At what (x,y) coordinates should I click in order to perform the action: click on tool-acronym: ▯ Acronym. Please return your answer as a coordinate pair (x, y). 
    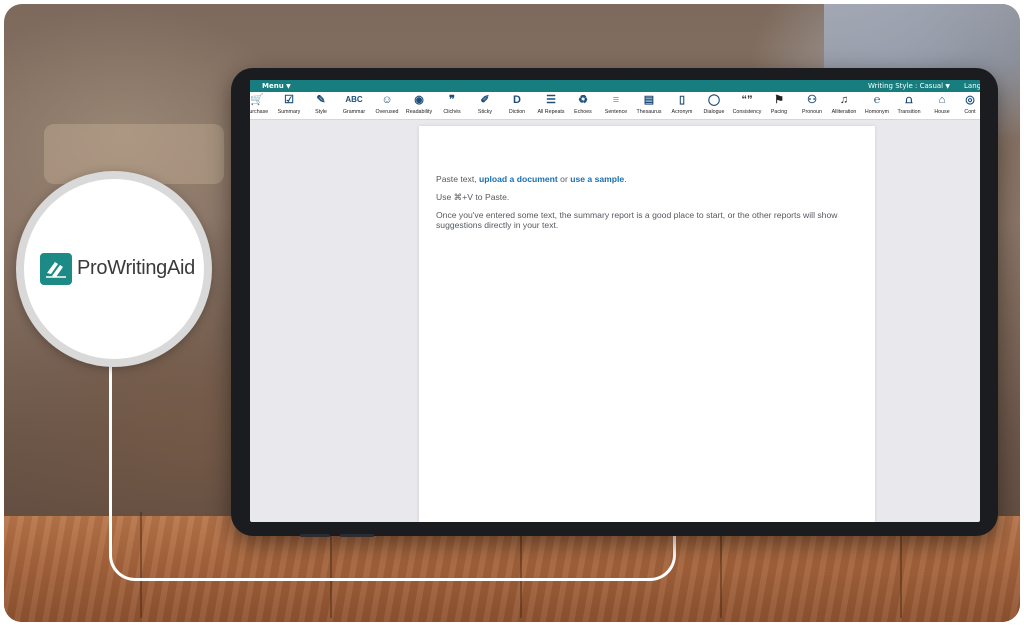
    Looking at the image, I should click on (682, 106).